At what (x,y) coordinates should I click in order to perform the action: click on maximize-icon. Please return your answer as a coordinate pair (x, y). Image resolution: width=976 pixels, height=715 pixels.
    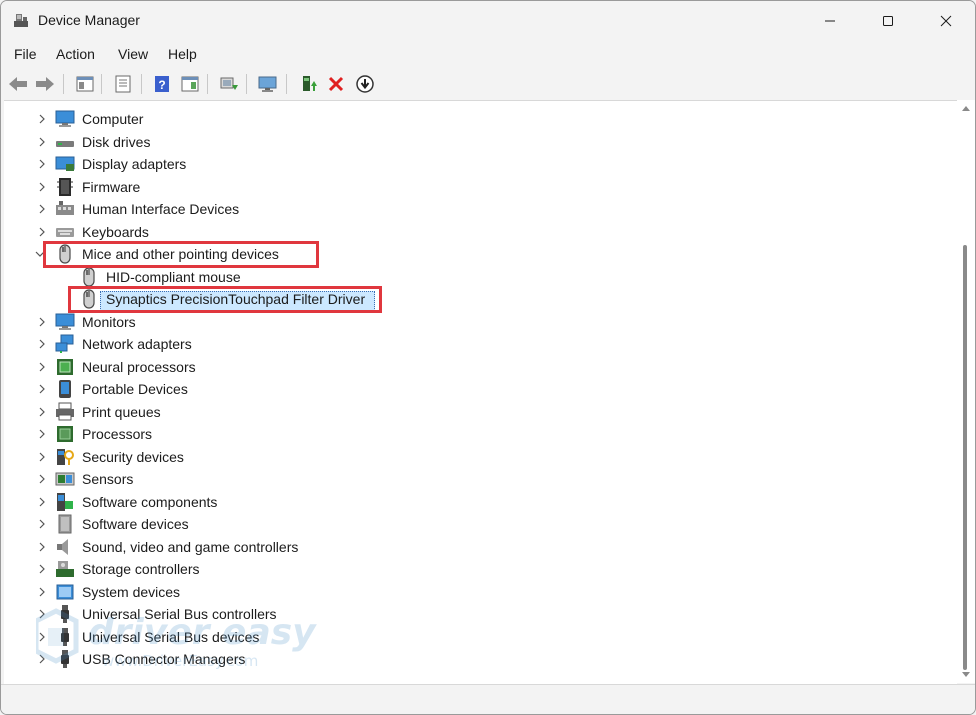
    Looking at the image, I should click on (888, 21).